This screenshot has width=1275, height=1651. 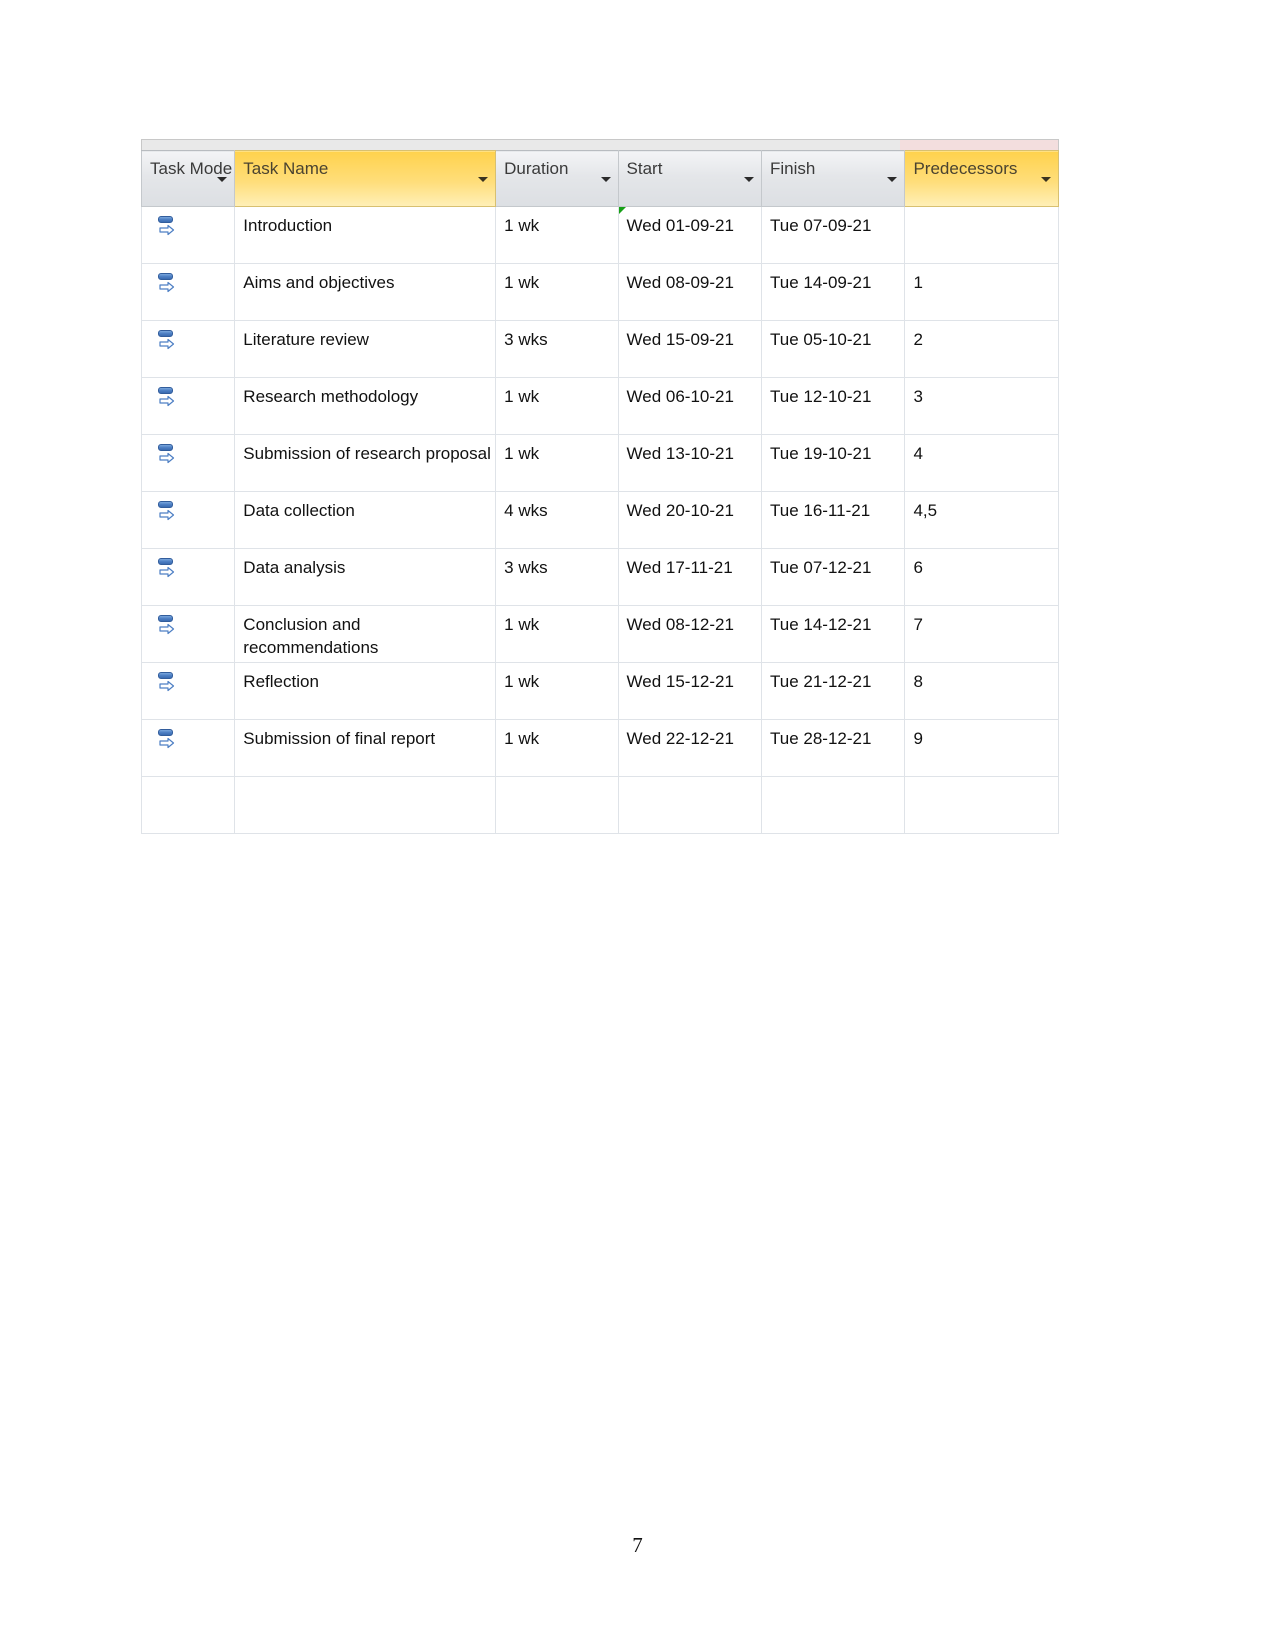 I want to click on cell-finish: Tue 14-12-21, so click(x=833, y=634).